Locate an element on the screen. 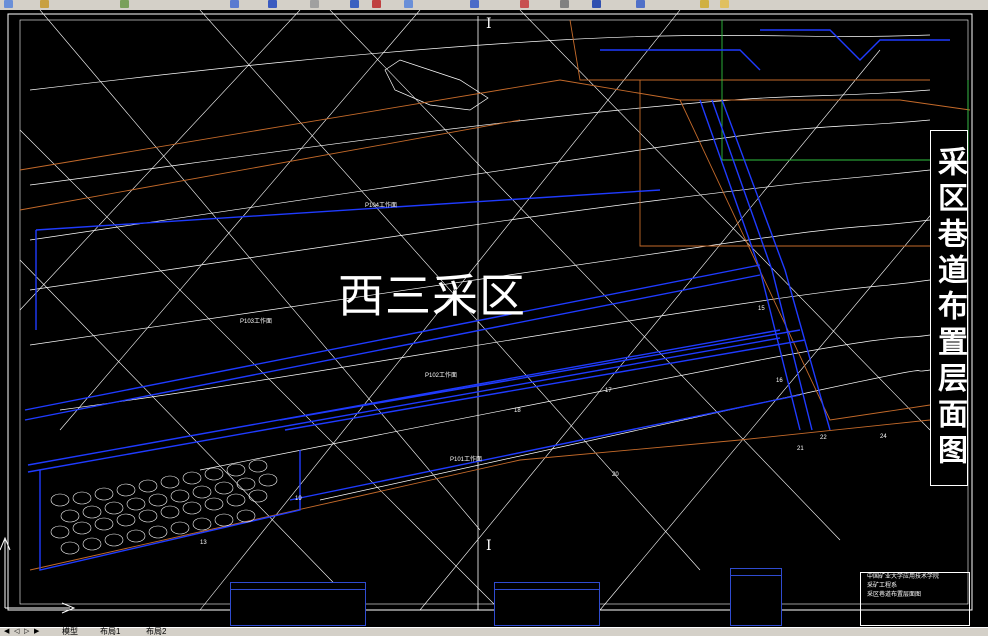 This screenshot has height=636, width=988. title-block-school: 中国矿业大学应用技术学院 is located at coordinates (903, 577).